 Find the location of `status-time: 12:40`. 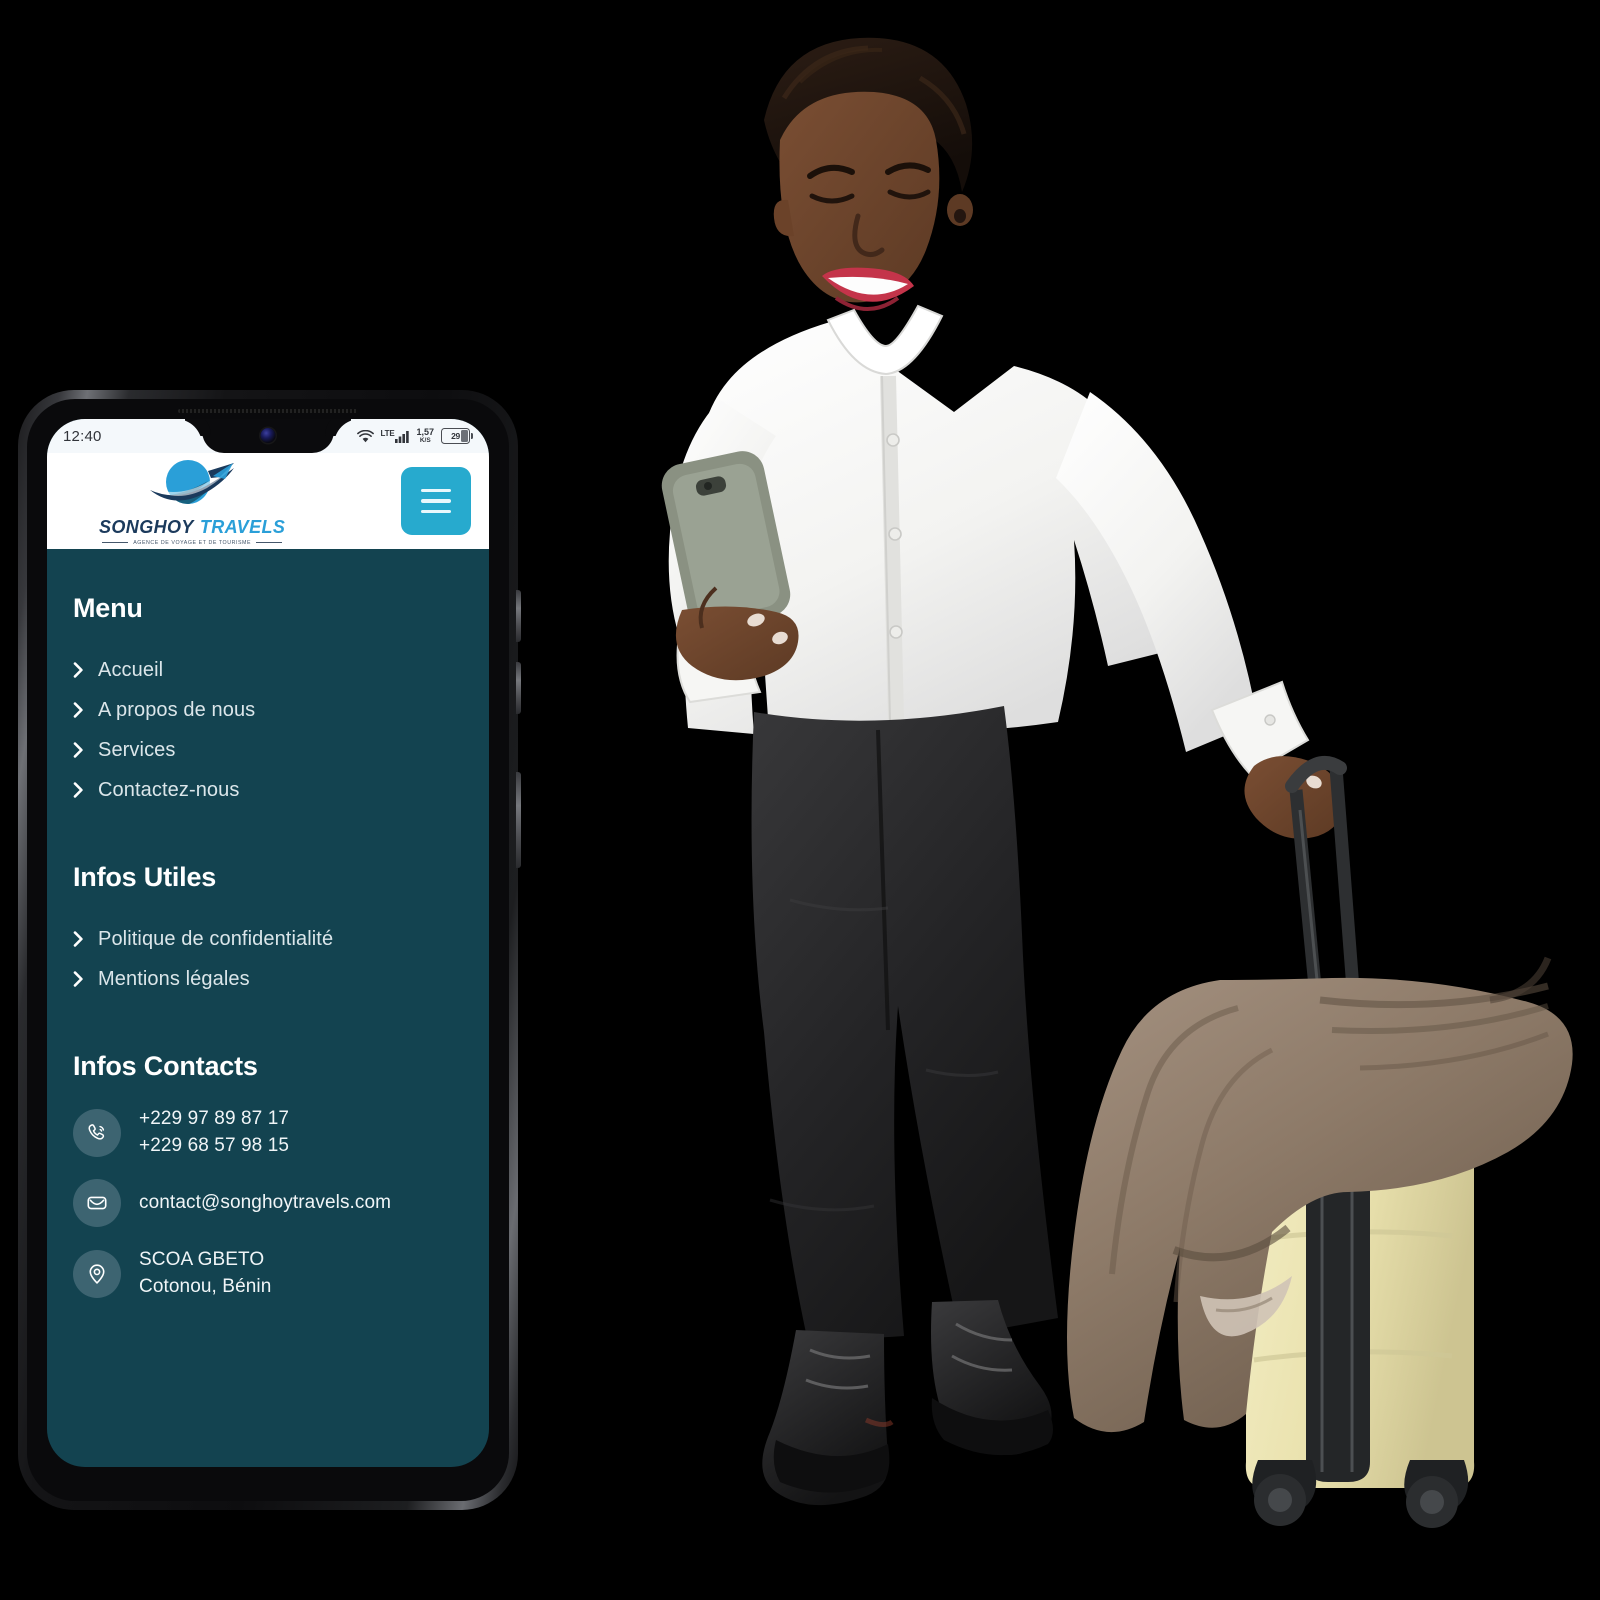

status-time: 12:40 is located at coordinates (82, 436).